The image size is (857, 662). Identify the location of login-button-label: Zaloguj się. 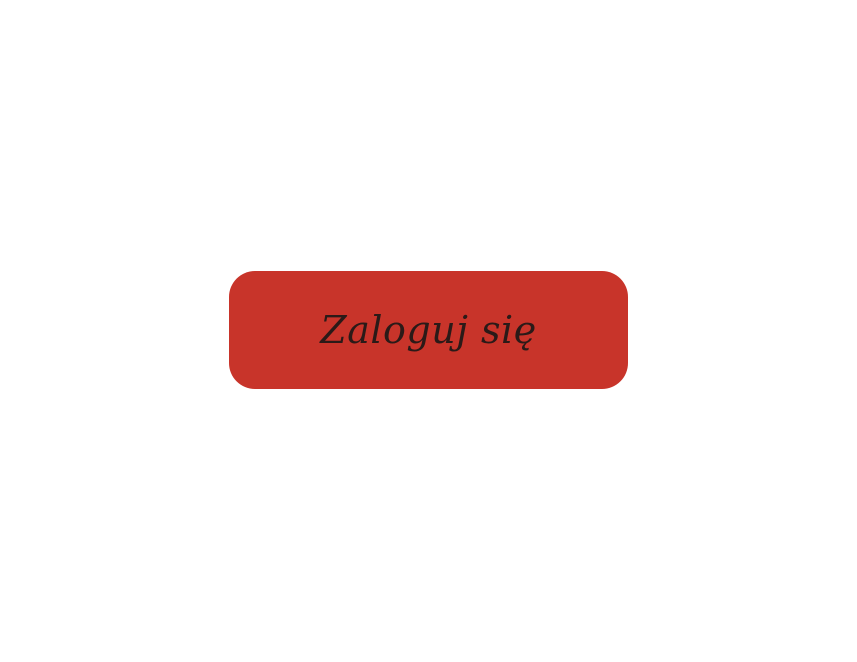
(428, 330).